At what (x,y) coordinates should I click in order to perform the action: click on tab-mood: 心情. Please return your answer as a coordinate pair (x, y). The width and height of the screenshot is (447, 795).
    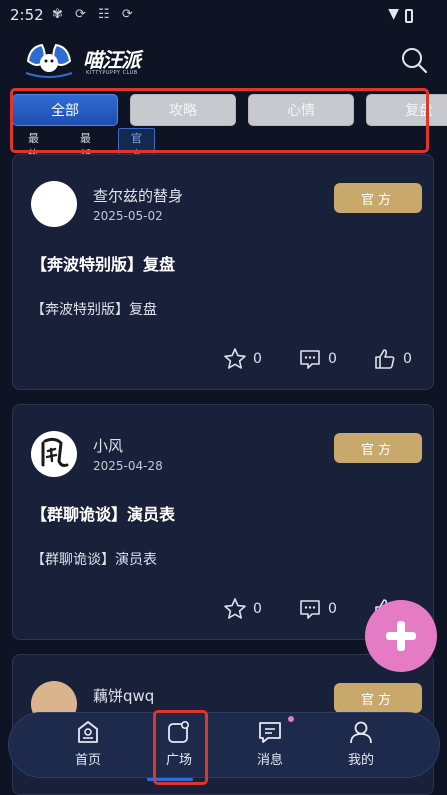
    Looking at the image, I should click on (301, 110).